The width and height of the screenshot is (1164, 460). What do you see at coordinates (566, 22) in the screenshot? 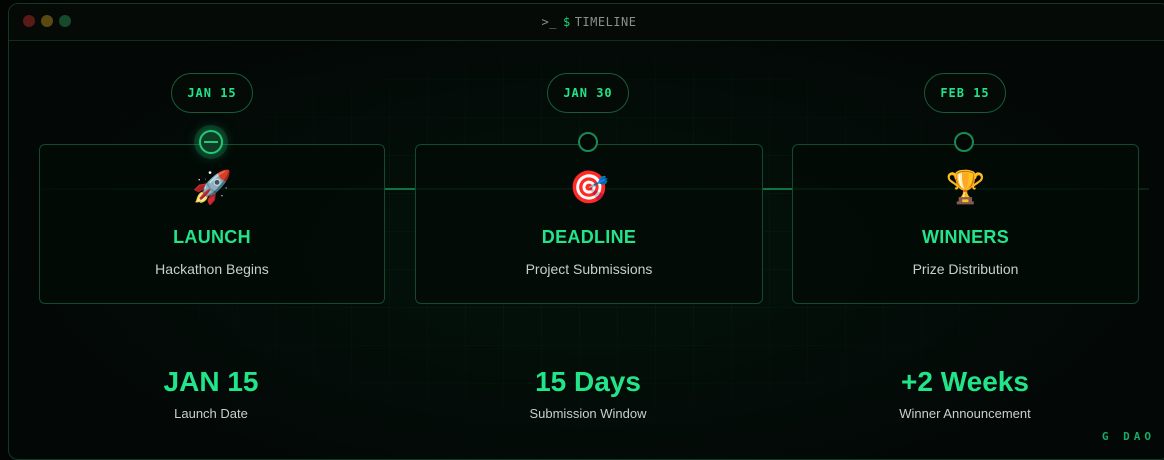
I see `dollar-sign: $` at bounding box center [566, 22].